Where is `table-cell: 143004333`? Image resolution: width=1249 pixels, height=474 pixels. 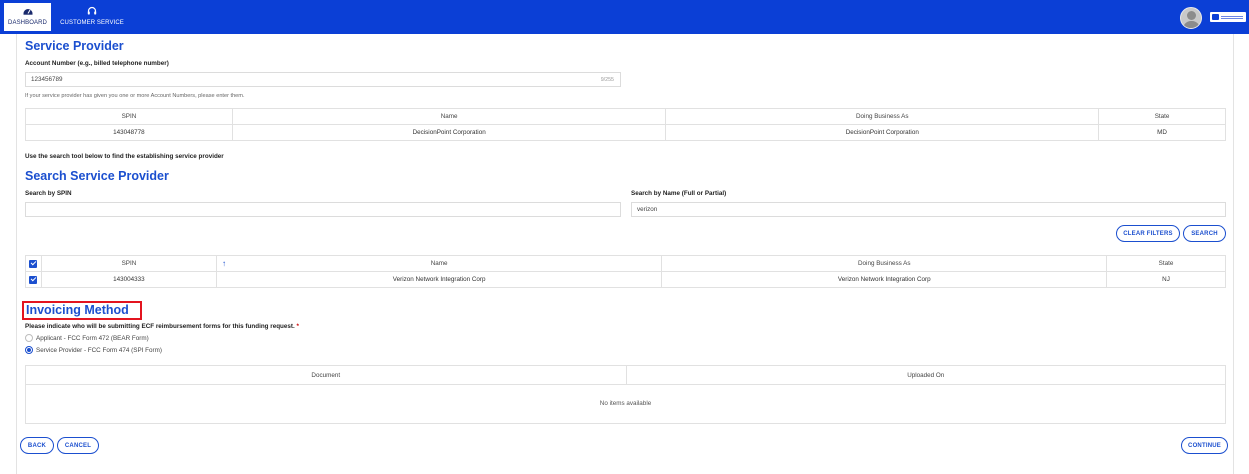 table-cell: 143004333 is located at coordinates (128, 279).